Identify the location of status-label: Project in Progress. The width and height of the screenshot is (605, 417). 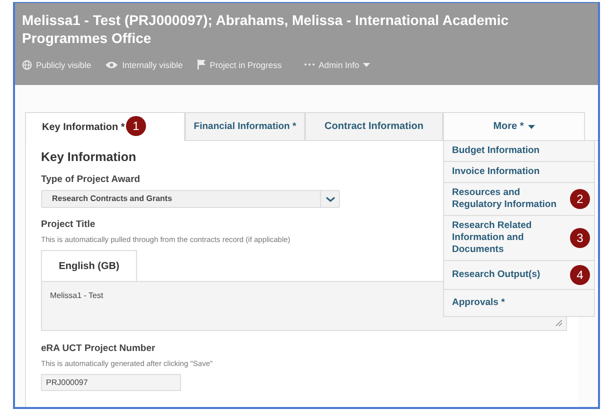
(246, 65).